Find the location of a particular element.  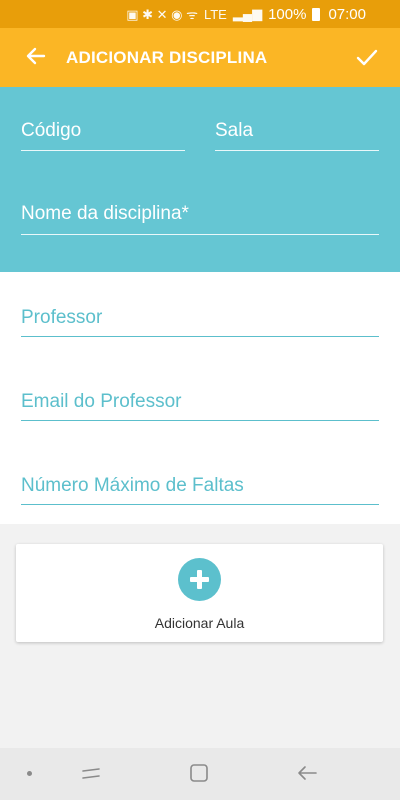

status-bar: ▣ ✱ ✕ ◉ ᯤ LTE ▂▄▆ 100% 07:00 is located at coordinates (200, 14).